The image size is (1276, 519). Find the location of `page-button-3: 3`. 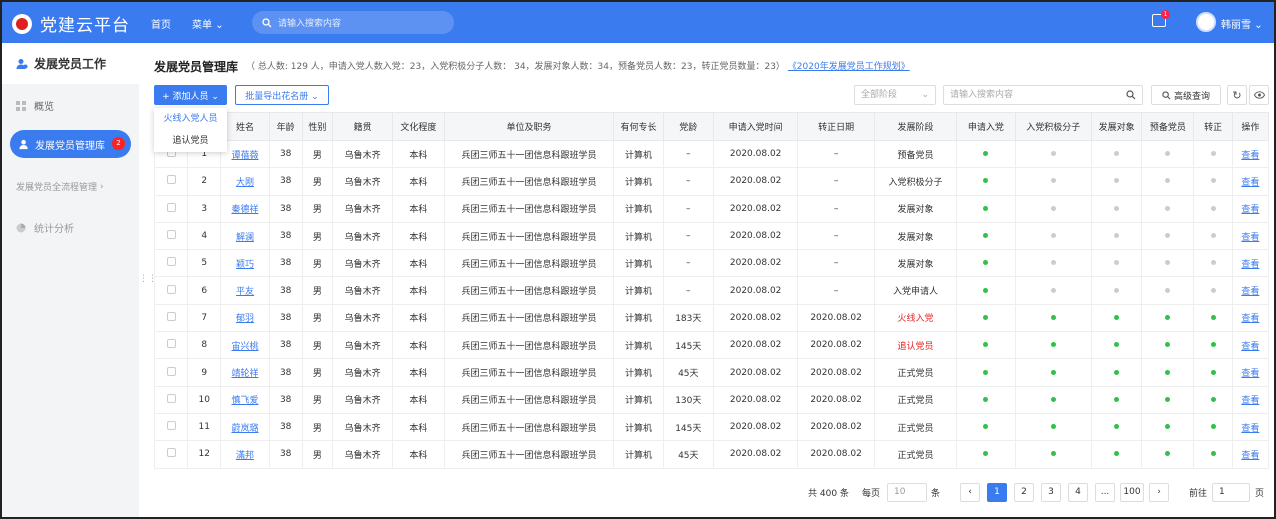

page-button-3: 3 is located at coordinates (1051, 492).